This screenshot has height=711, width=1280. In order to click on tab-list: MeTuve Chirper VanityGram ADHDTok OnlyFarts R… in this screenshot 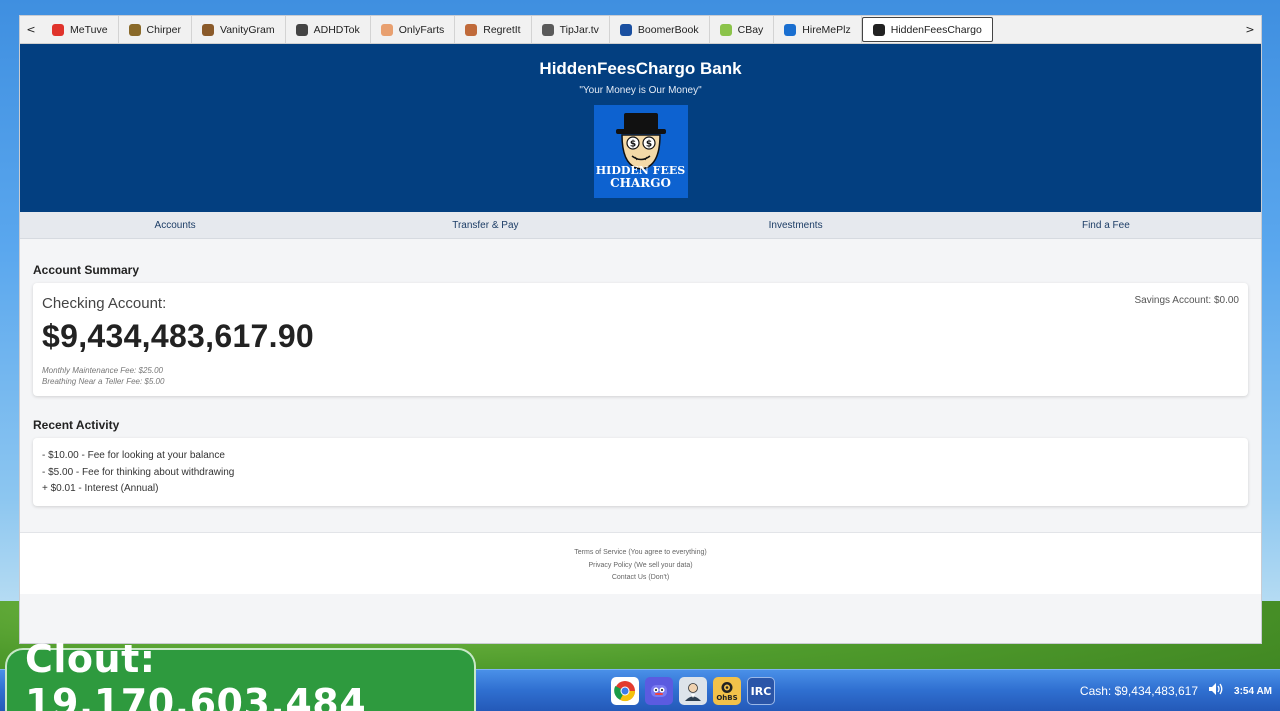, I will do `click(640, 29)`.